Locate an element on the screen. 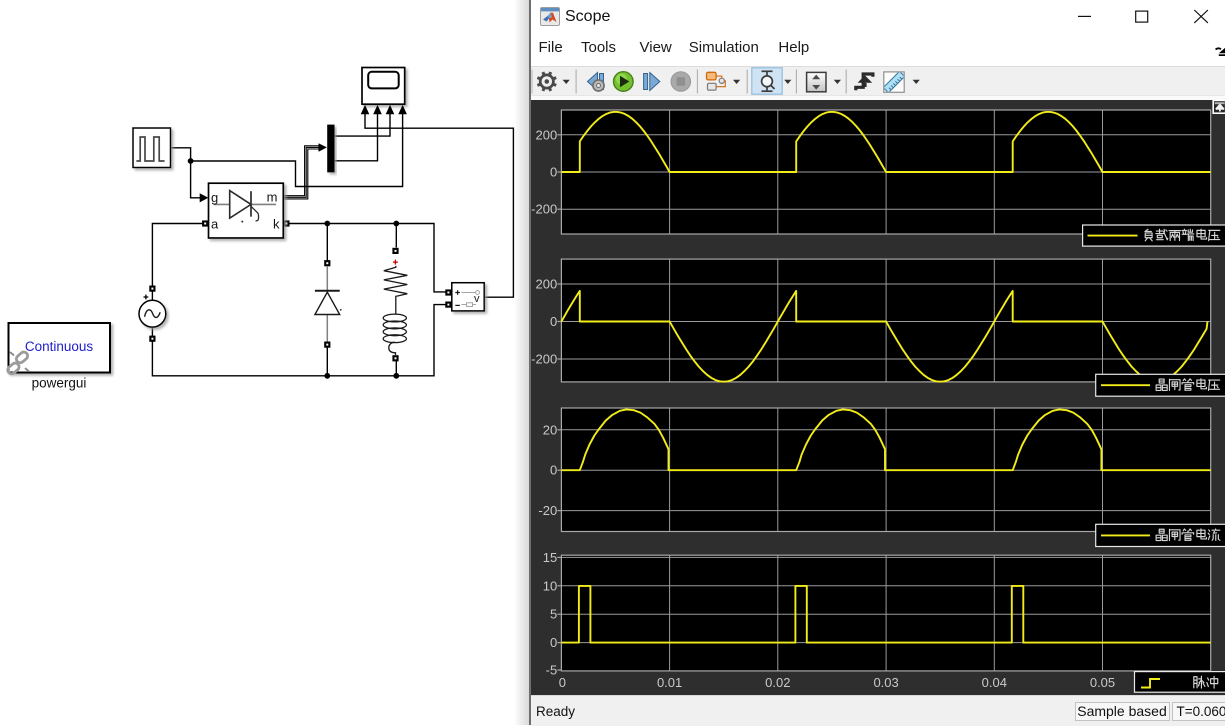 This screenshot has height=726, width=1225. svg-text: 0.02 is located at coordinates (777, 682).